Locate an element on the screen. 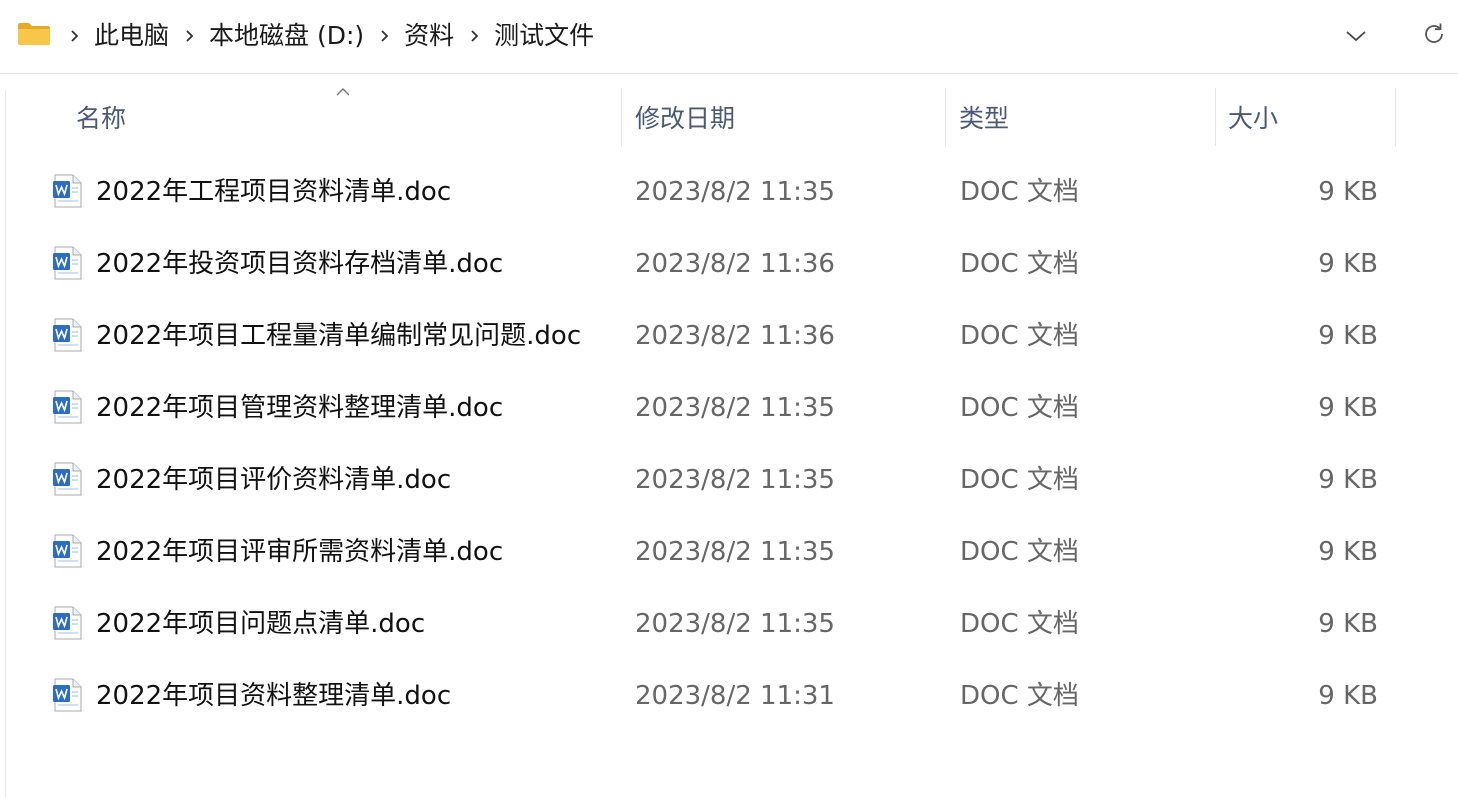 This screenshot has width=1458, height=798. file-name: 2022年项目工程量清单编制常见问题.doc is located at coordinates (338, 336).